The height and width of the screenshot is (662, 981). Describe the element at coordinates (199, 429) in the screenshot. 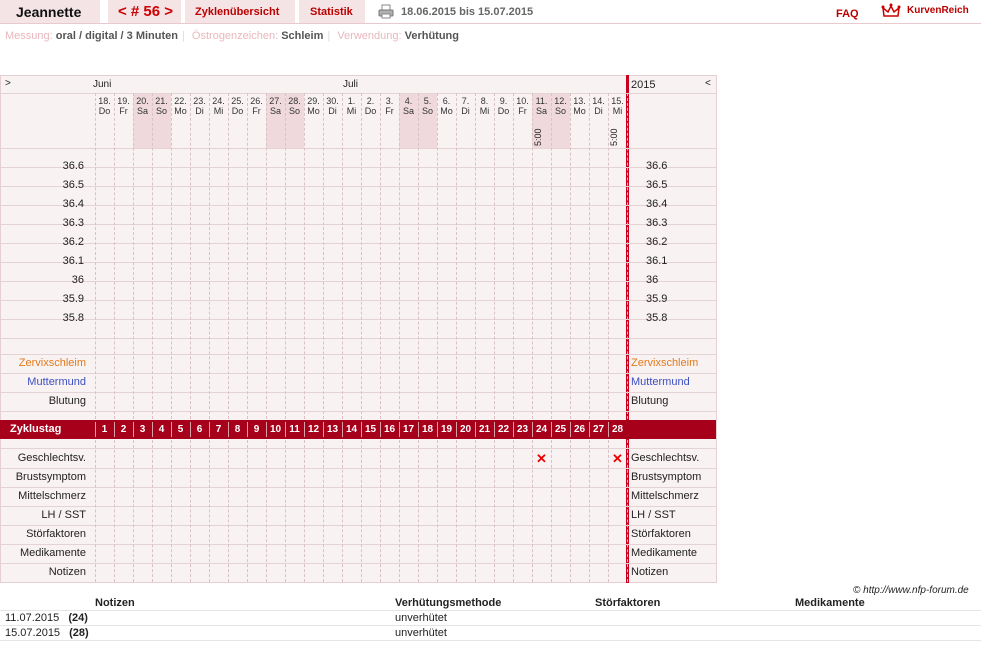

I see `zyklustag-cell: 6` at that location.